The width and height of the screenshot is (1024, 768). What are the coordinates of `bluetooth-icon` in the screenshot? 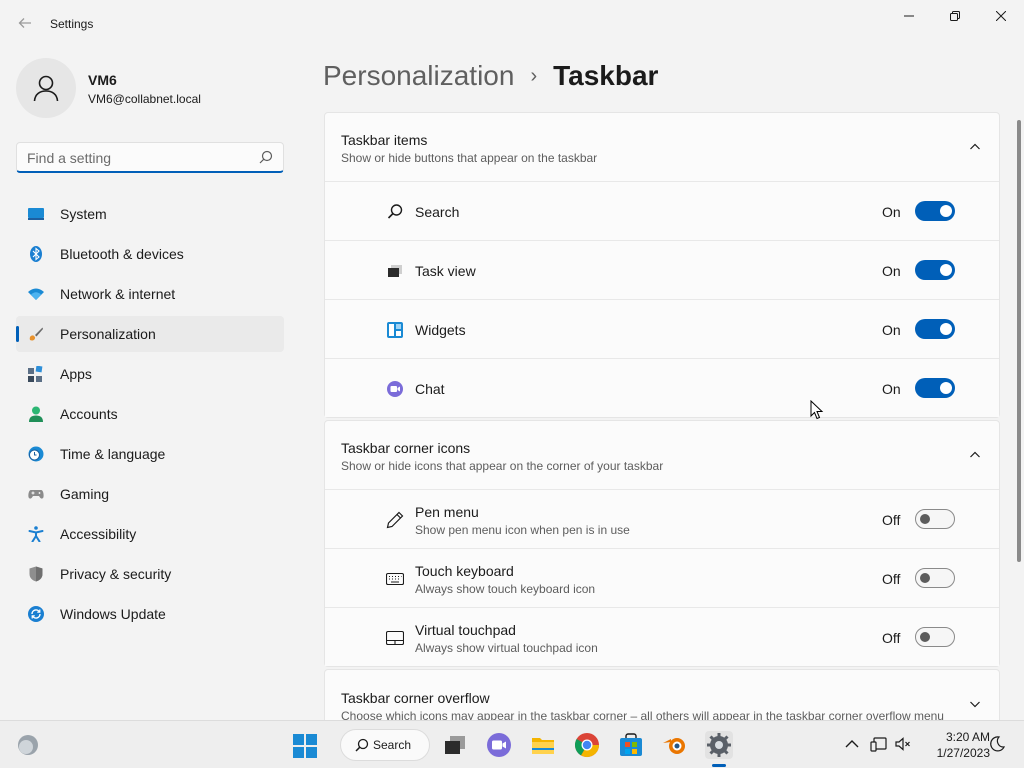 It's located at (36, 254).